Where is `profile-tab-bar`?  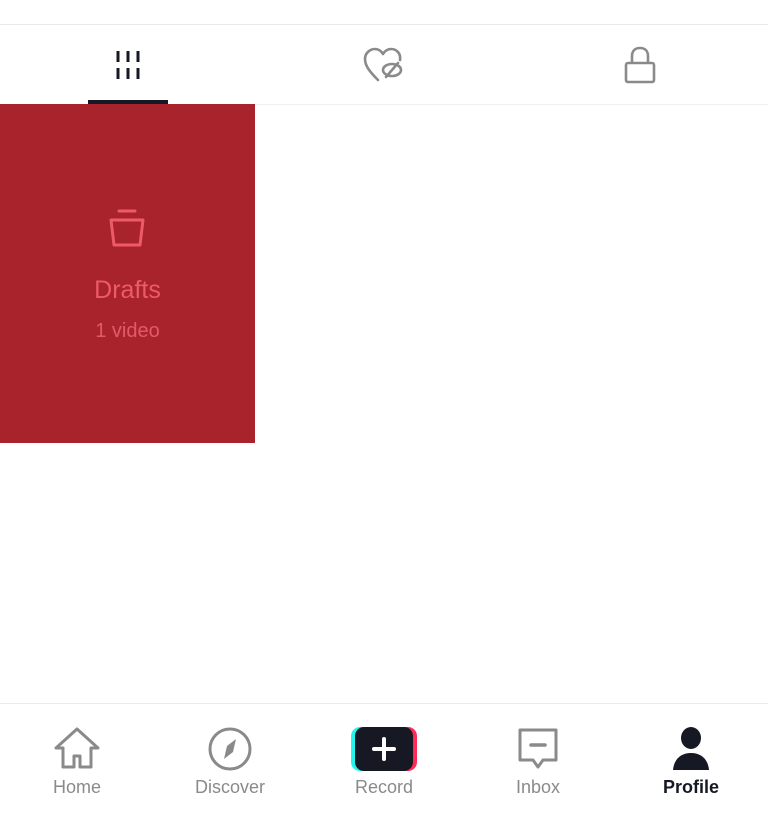
profile-tab-bar is located at coordinates (384, 65).